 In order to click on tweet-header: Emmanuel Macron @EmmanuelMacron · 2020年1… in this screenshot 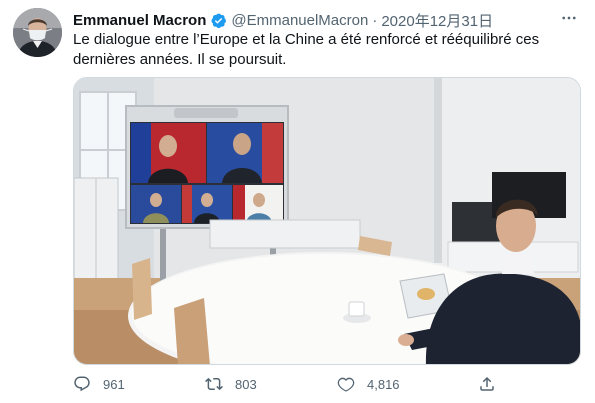, I will do `click(283, 20)`.